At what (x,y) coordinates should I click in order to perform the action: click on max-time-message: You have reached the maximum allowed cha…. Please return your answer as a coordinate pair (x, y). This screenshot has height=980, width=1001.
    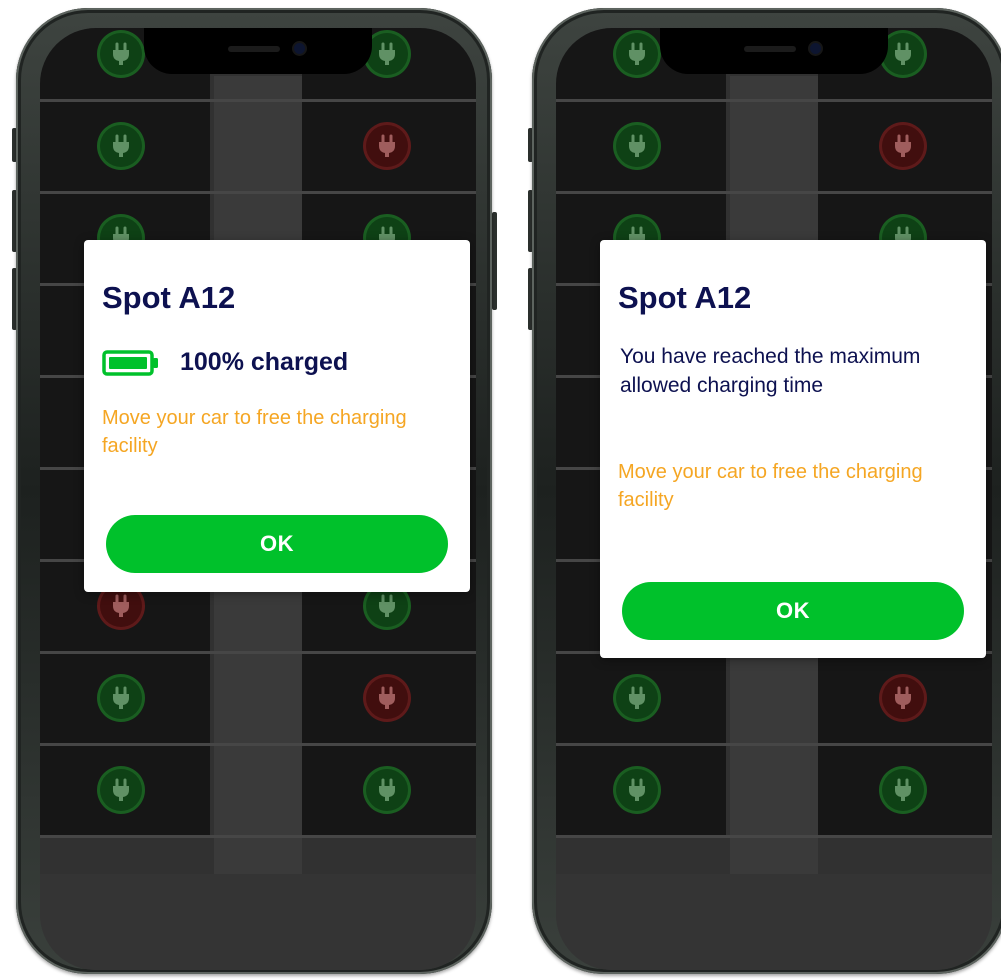
    Looking at the image, I should click on (770, 371).